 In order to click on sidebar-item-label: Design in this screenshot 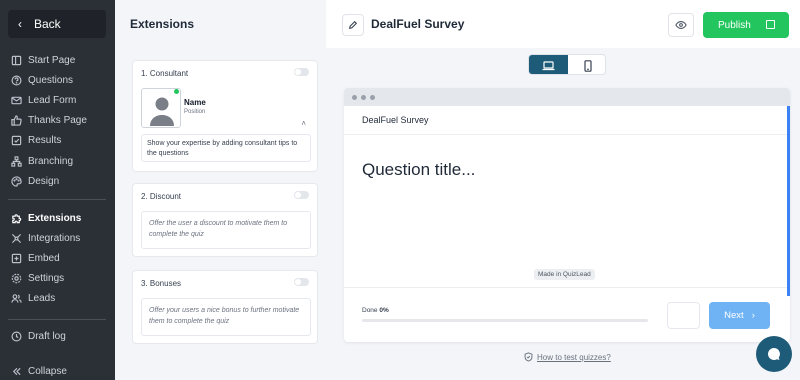, I will do `click(44, 181)`.